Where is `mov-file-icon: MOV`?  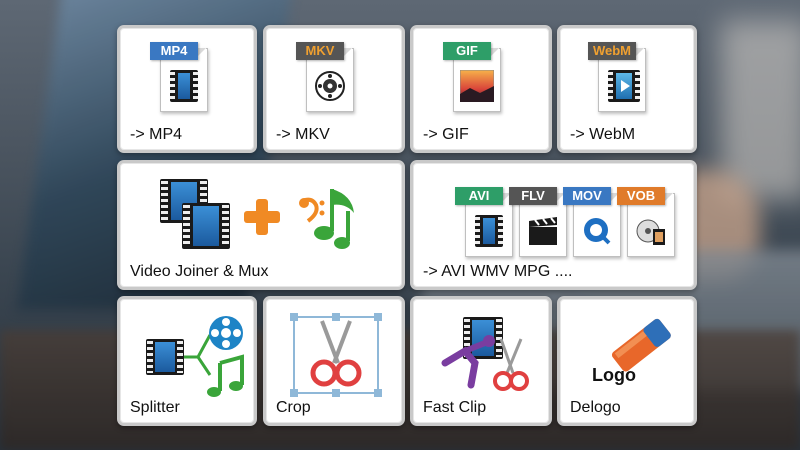
mov-file-icon: MOV is located at coordinates (592, 222).